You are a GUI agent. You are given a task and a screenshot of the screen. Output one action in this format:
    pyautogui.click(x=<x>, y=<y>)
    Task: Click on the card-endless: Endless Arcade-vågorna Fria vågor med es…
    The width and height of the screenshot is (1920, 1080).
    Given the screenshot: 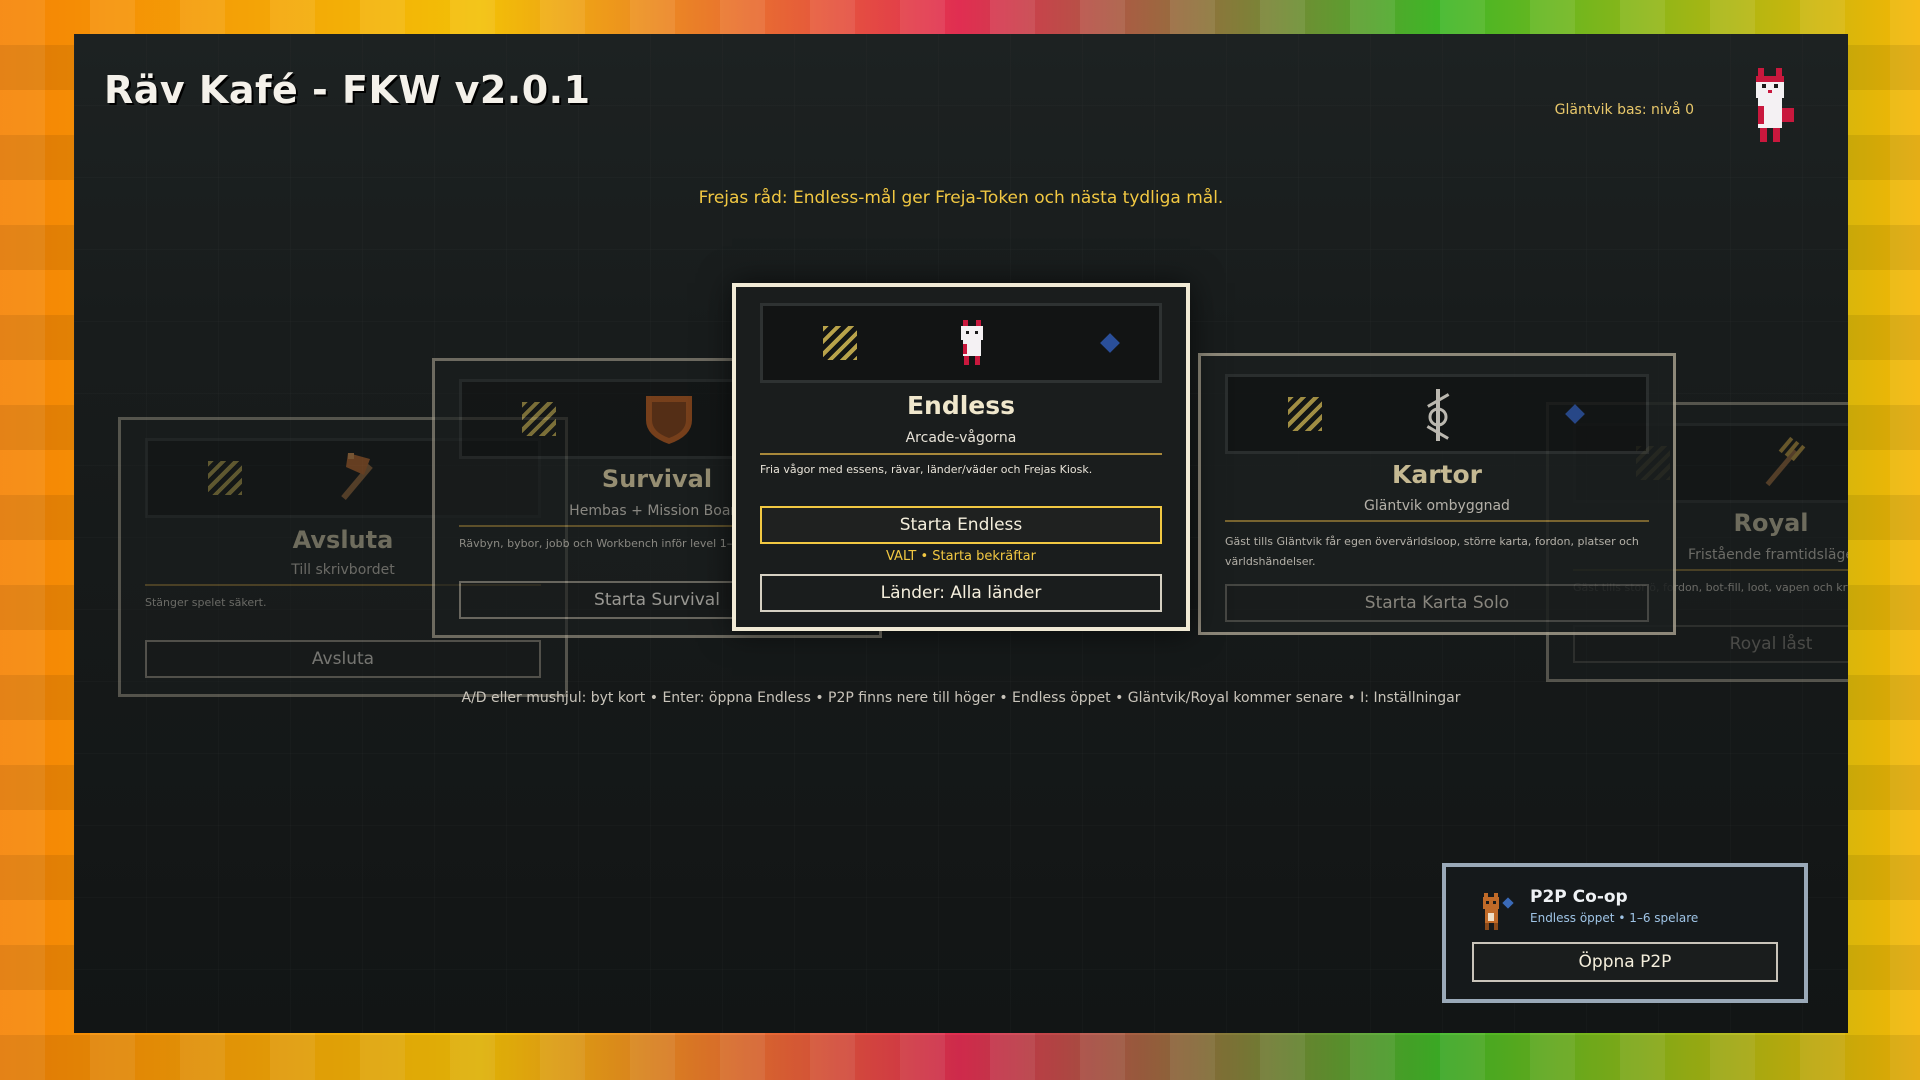 What is the action you would take?
    pyautogui.click(x=961, y=457)
    